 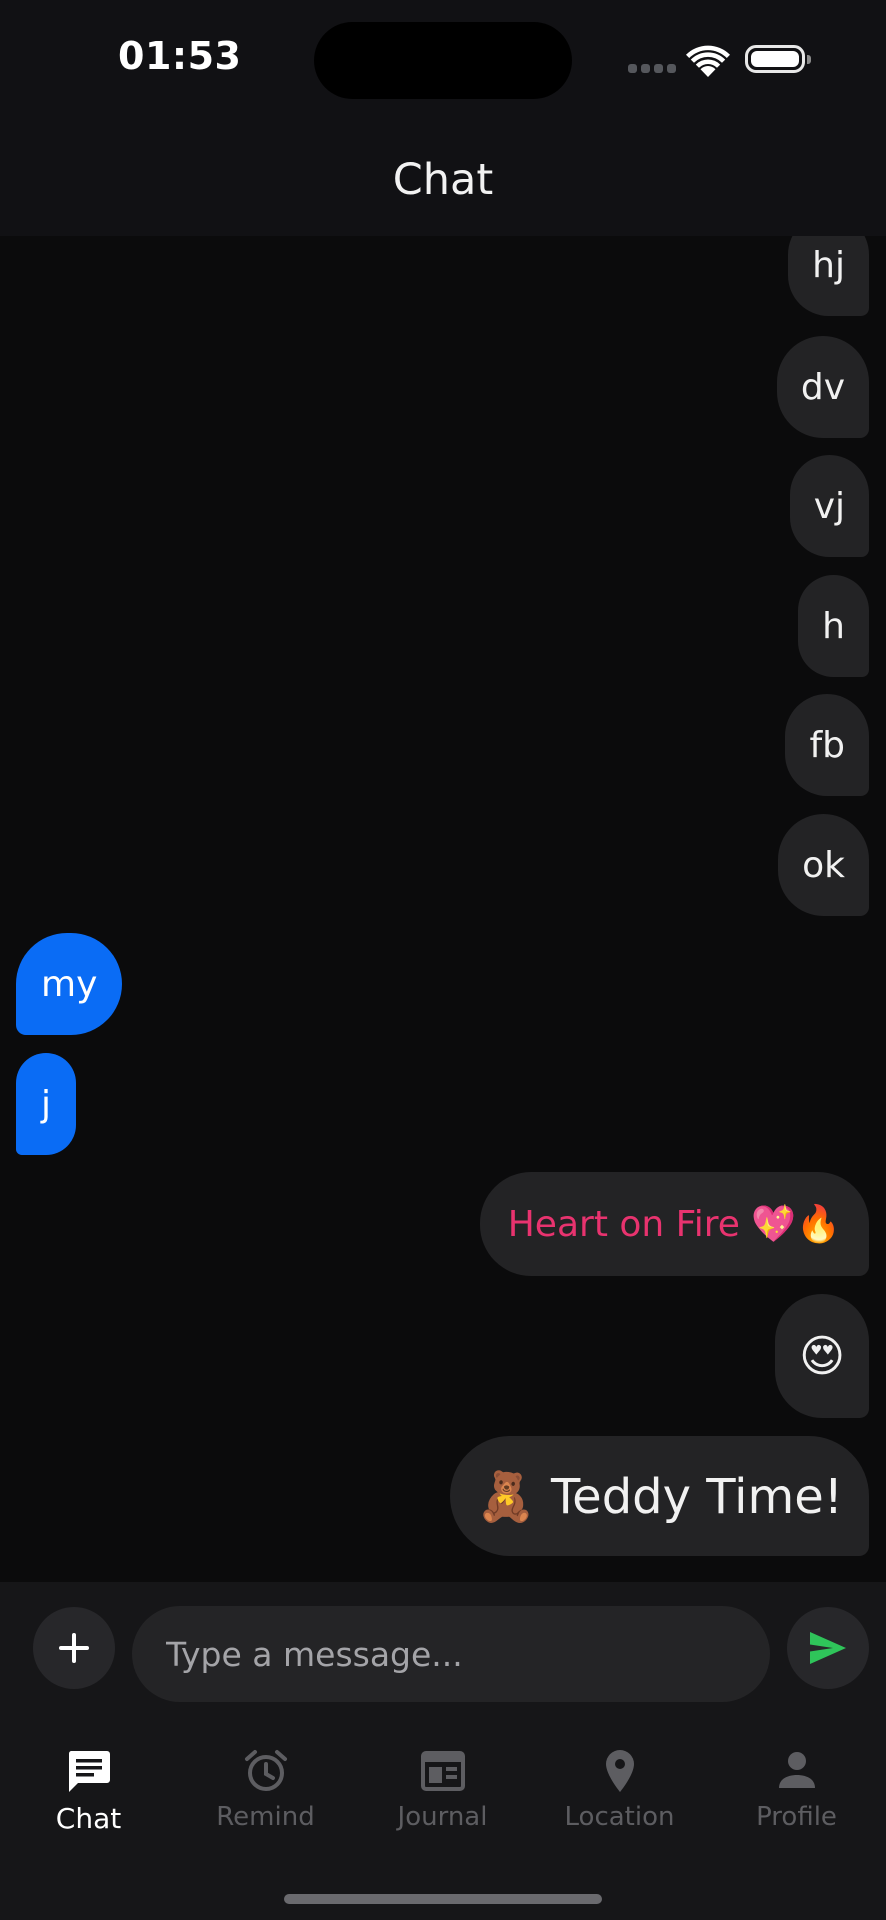 What do you see at coordinates (797, 1771) in the screenshot?
I see `person-icon` at bounding box center [797, 1771].